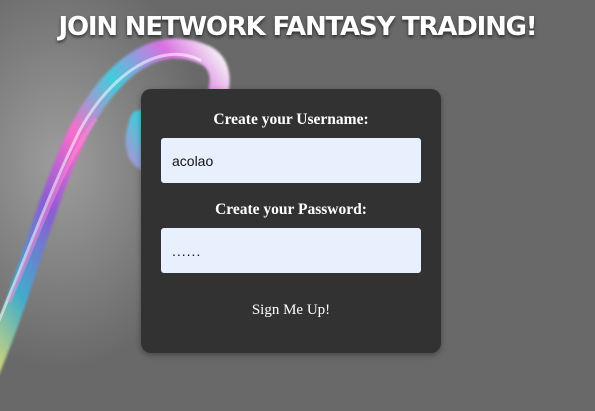 This screenshot has width=595, height=411. Describe the element at coordinates (291, 250) in the screenshot. I see `password-field` at that location.